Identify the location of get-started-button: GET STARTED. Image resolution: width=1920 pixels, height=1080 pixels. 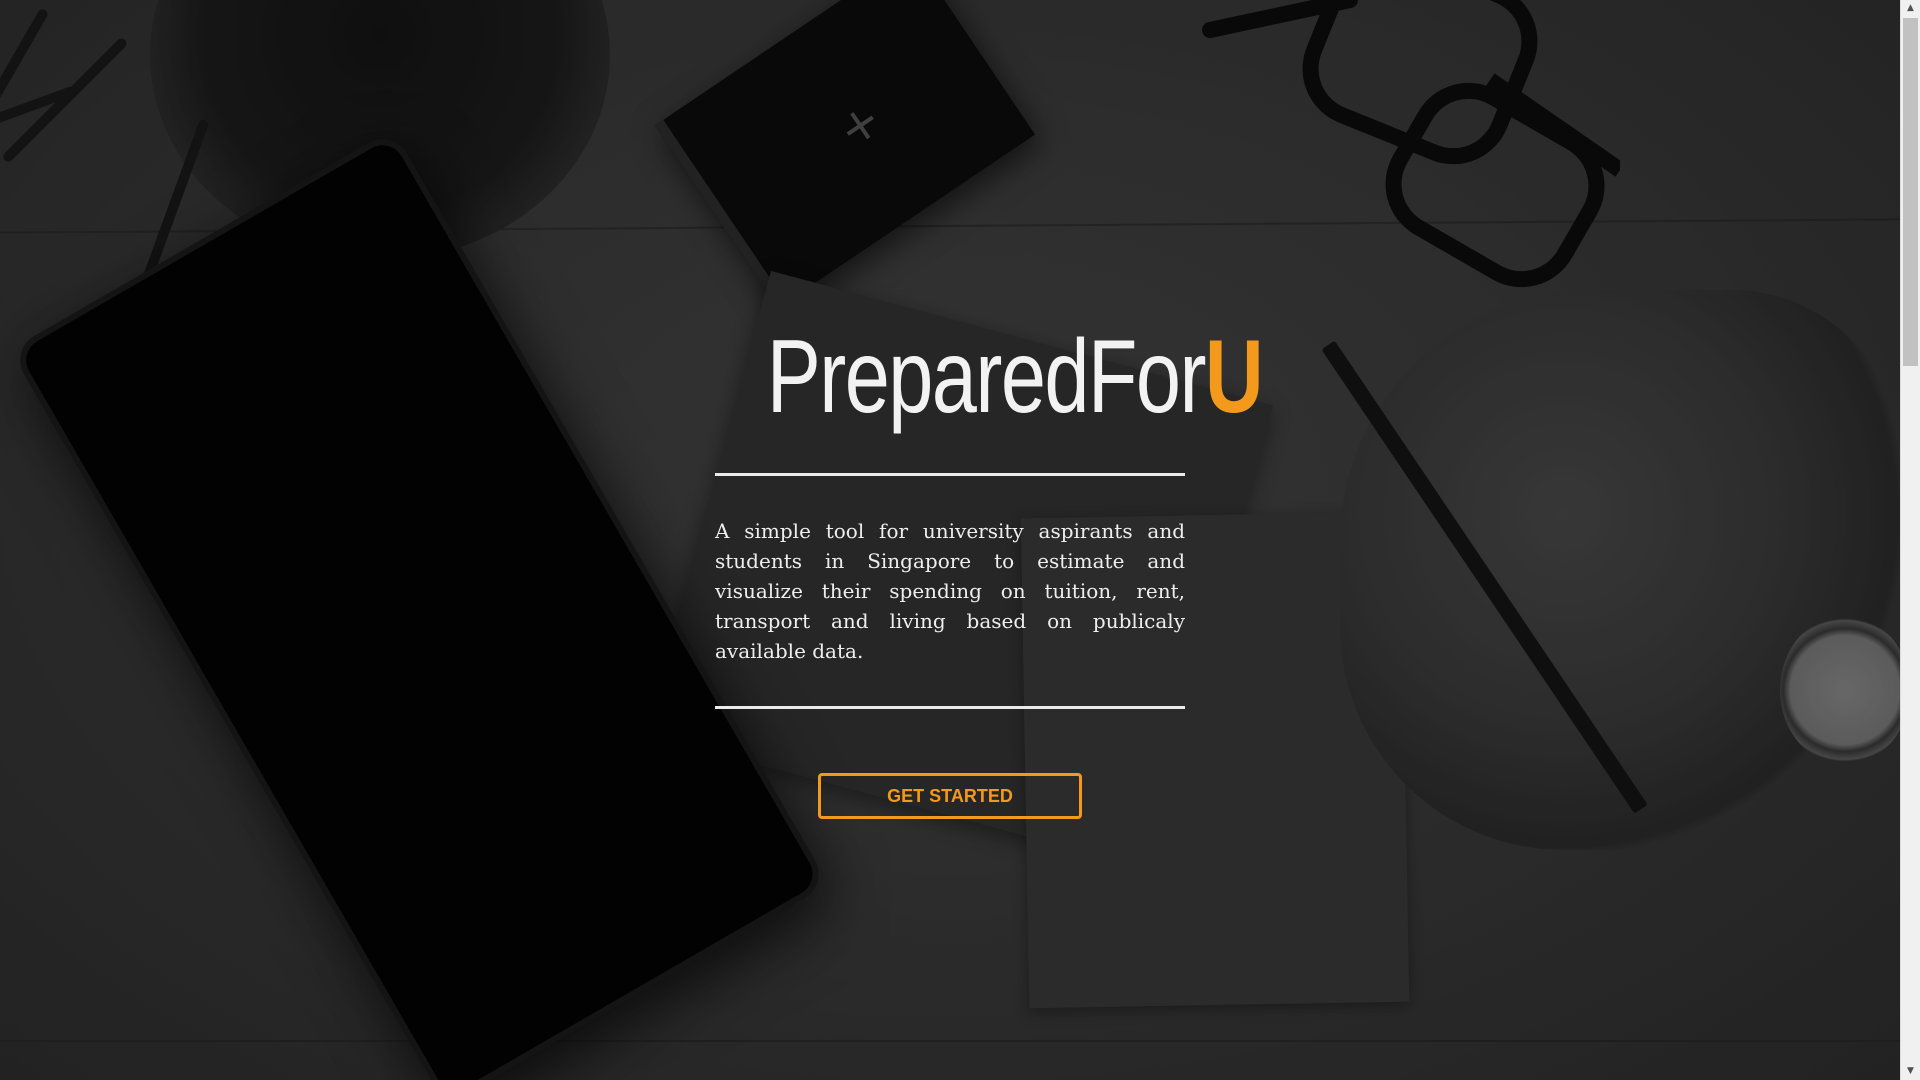
(950, 796).